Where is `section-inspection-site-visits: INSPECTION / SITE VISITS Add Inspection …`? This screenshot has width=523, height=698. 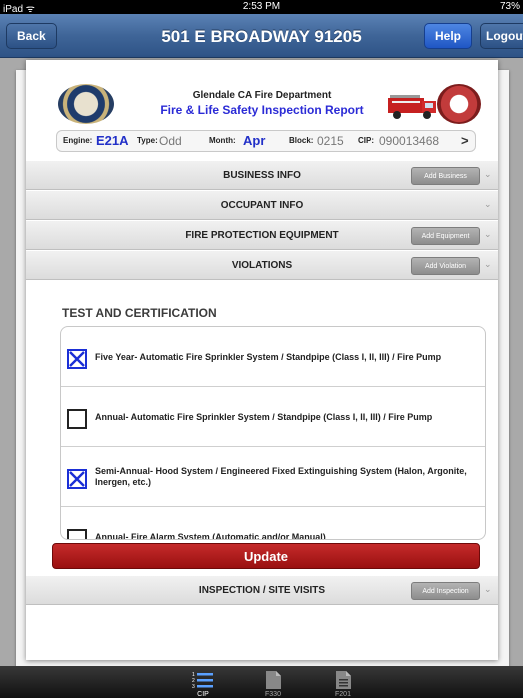 section-inspection-site-visits: INSPECTION / SITE VISITS Add Inspection … is located at coordinates (262, 590).